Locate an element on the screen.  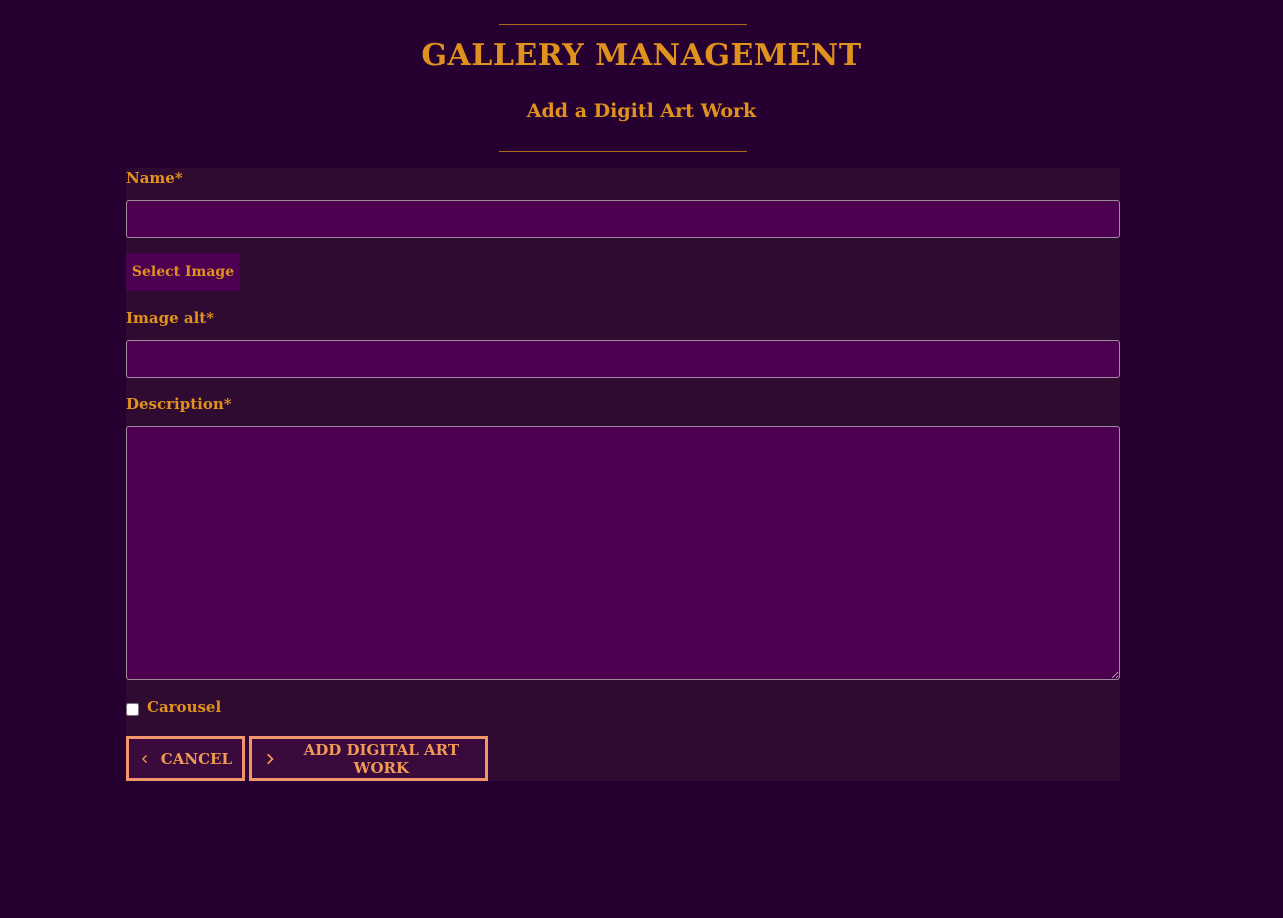
carousel-checkbox is located at coordinates (132, 709).